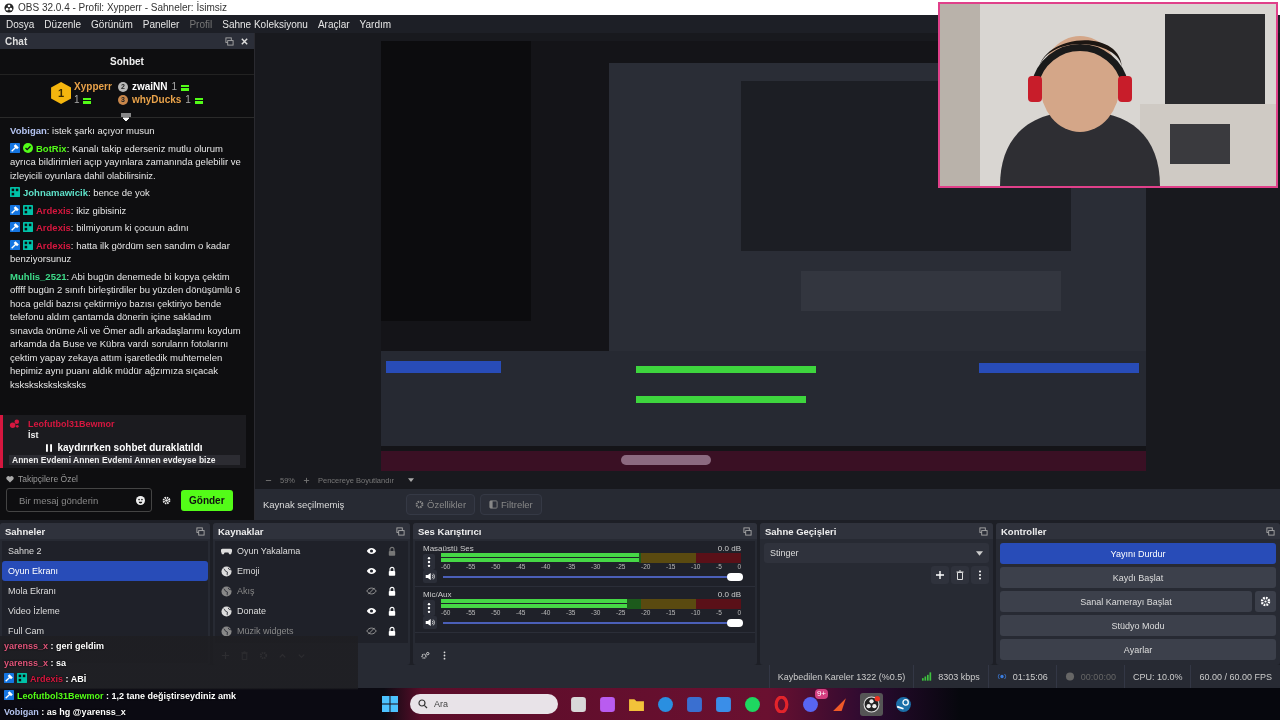 This screenshot has height=720, width=1280. What do you see at coordinates (16, 41) in the screenshot?
I see `dock-title: Chat` at bounding box center [16, 41].